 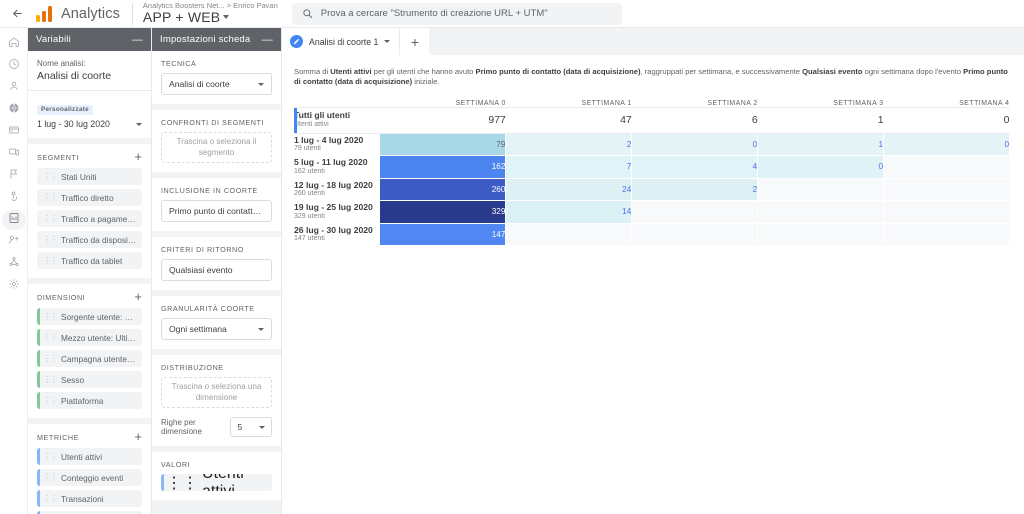 I want to click on sidebar-item-explore, so click(x=13, y=220).